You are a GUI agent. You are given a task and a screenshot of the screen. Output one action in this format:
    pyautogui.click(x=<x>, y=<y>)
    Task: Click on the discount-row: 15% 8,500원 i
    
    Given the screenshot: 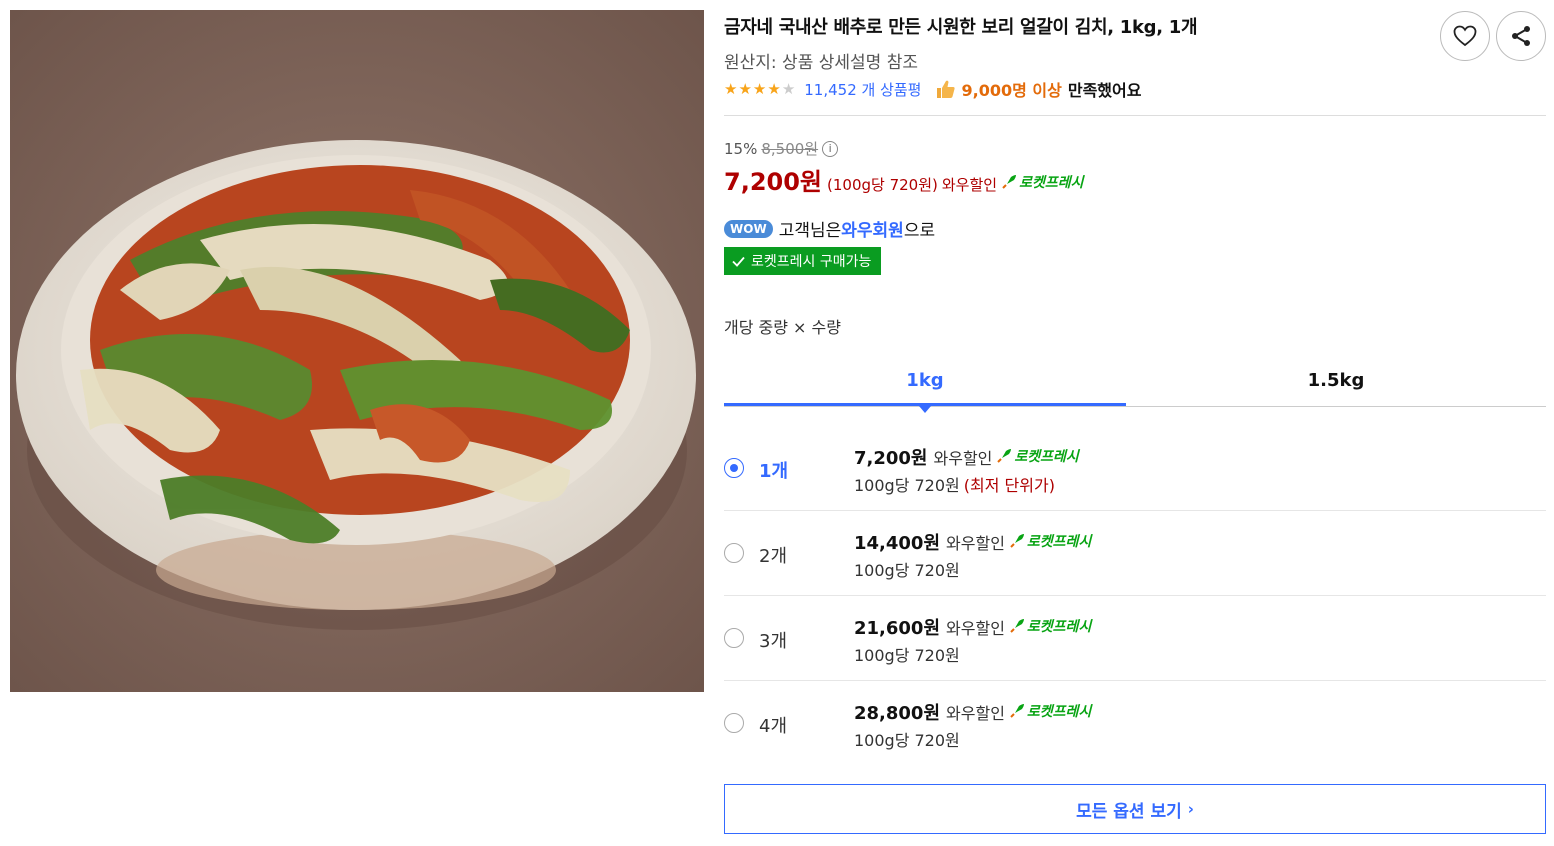 What is the action you would take?
    pyautogui.click(x=781, y=148)
    